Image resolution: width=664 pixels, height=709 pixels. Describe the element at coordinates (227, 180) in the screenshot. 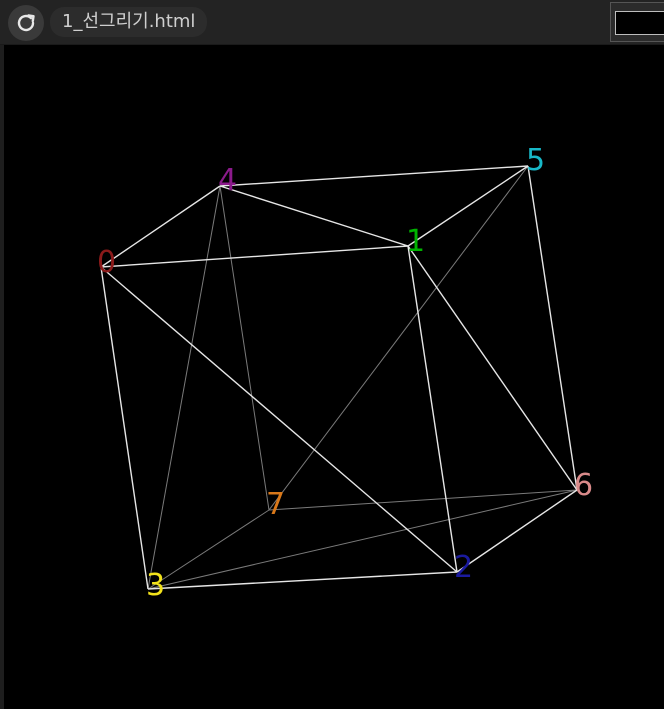

I see `vertex-label-4: 4` at that location.